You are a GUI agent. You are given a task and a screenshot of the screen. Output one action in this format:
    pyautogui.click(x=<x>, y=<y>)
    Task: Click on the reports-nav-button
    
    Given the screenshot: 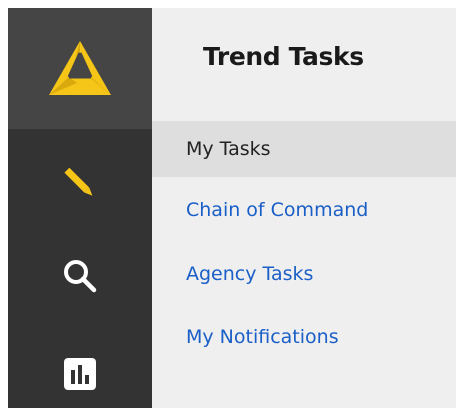 What is the action you would take?
    pyautogui.click(x=80, y=374)
    